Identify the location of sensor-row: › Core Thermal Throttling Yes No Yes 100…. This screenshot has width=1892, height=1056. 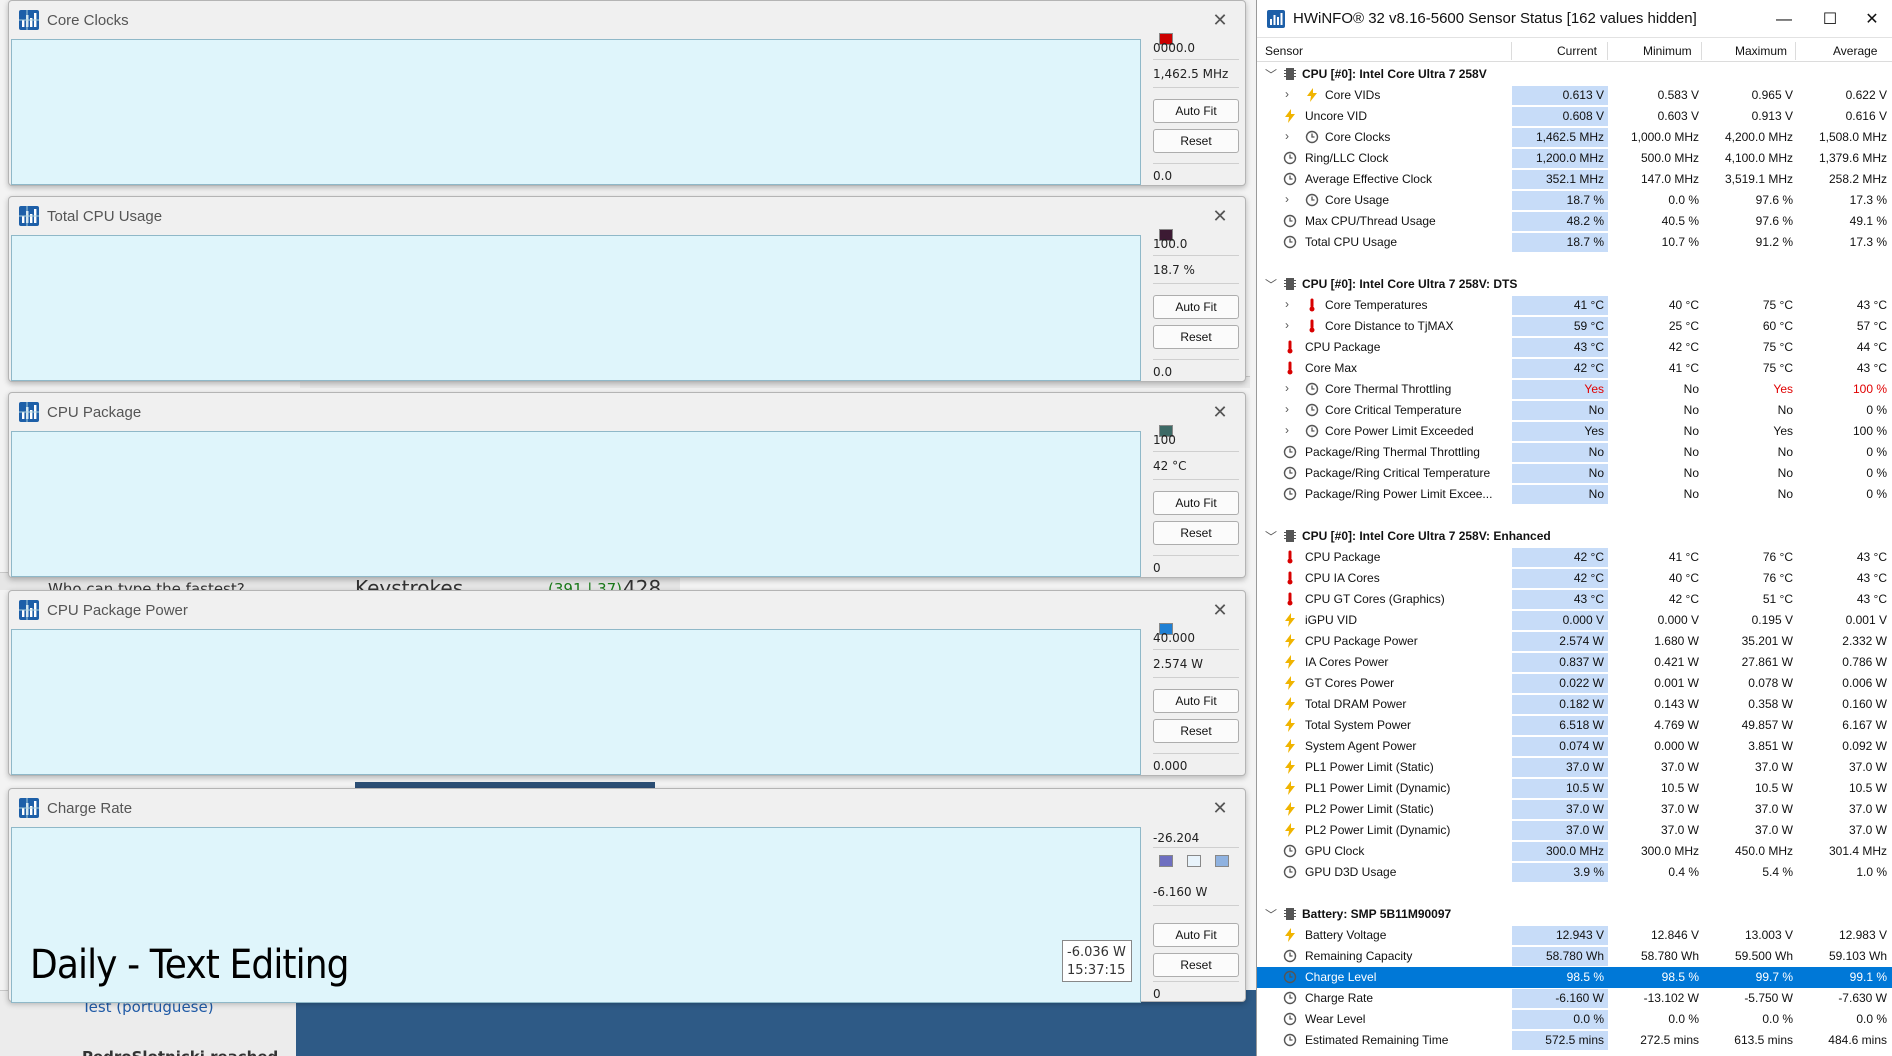
(1574, 389).